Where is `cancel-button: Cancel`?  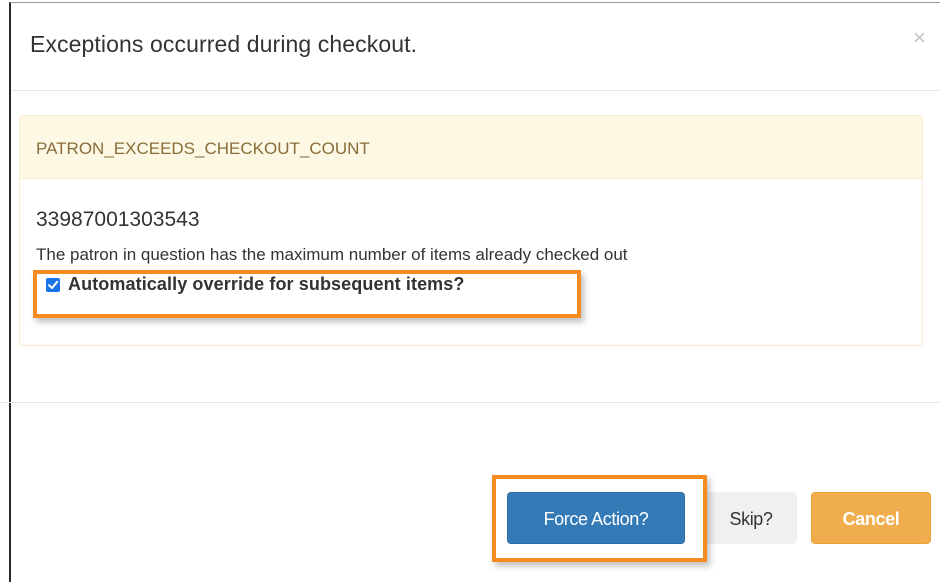
cancel-button: Cancel is located at coordinates (871, 518).